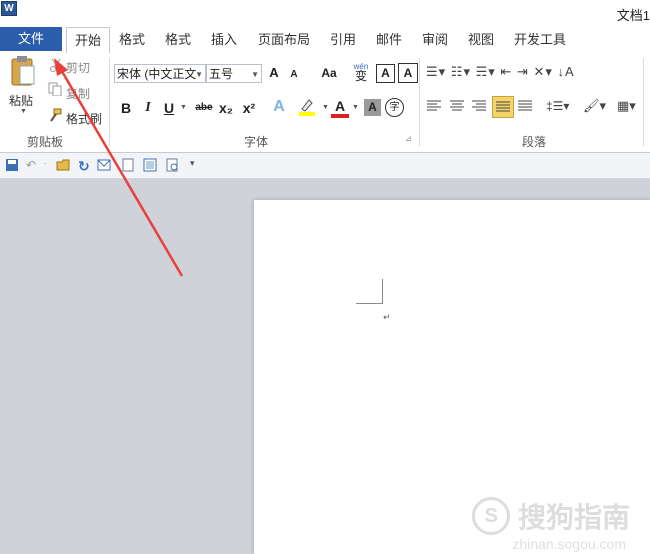  Describe the element at coordinates (372, 107) in the screenshot. I see `char-shading-button: A` at that location.